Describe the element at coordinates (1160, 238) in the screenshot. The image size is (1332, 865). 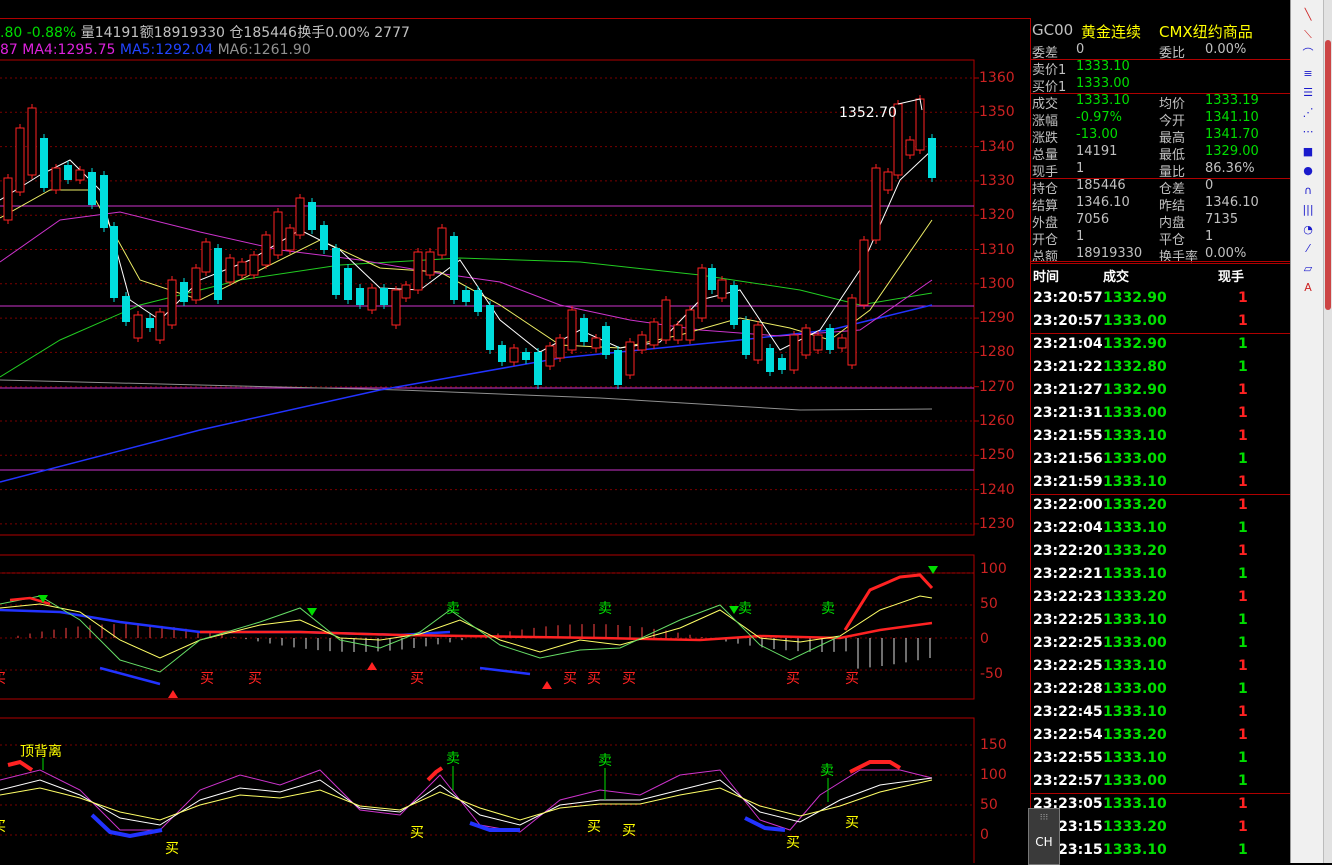
I see `quote-row: 开仓 1 平仓 1` at that location.